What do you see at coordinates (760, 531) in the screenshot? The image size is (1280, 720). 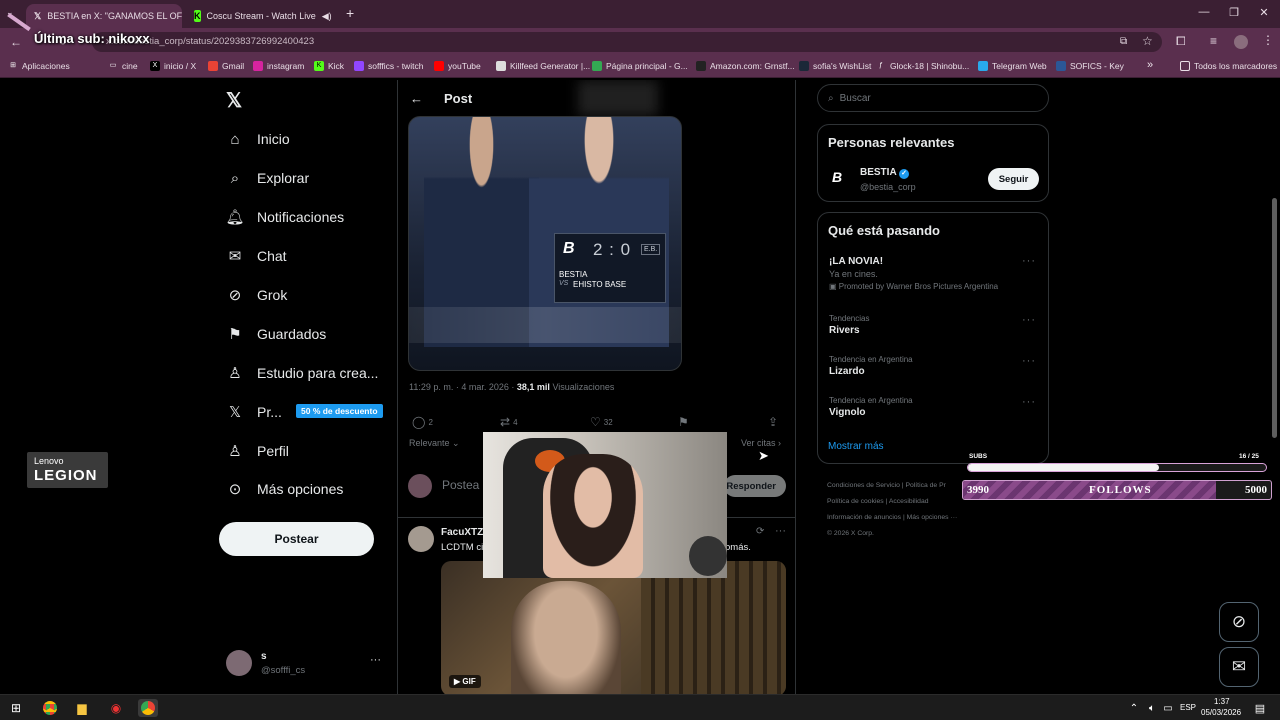 I see `grok-icon: ⟳` at bounding box center [760, 531].